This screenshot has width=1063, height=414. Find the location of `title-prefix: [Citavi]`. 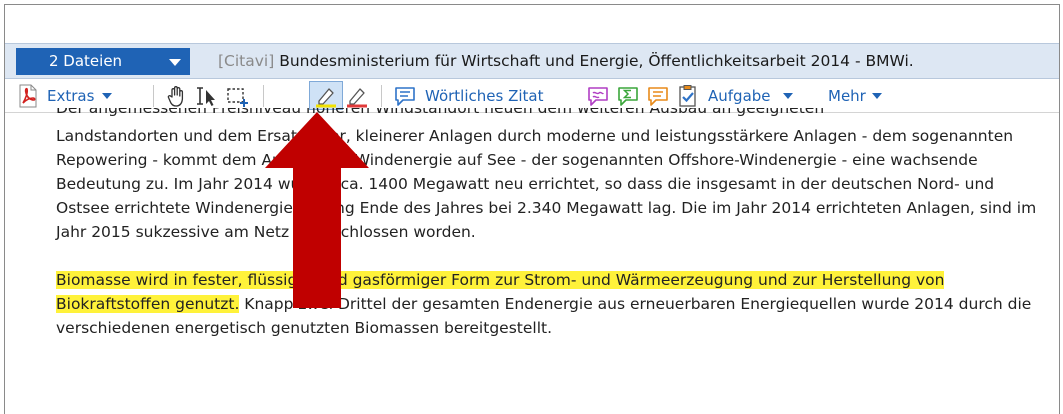

title-prefix: [Citavi] is located at coordinates (246, 61).